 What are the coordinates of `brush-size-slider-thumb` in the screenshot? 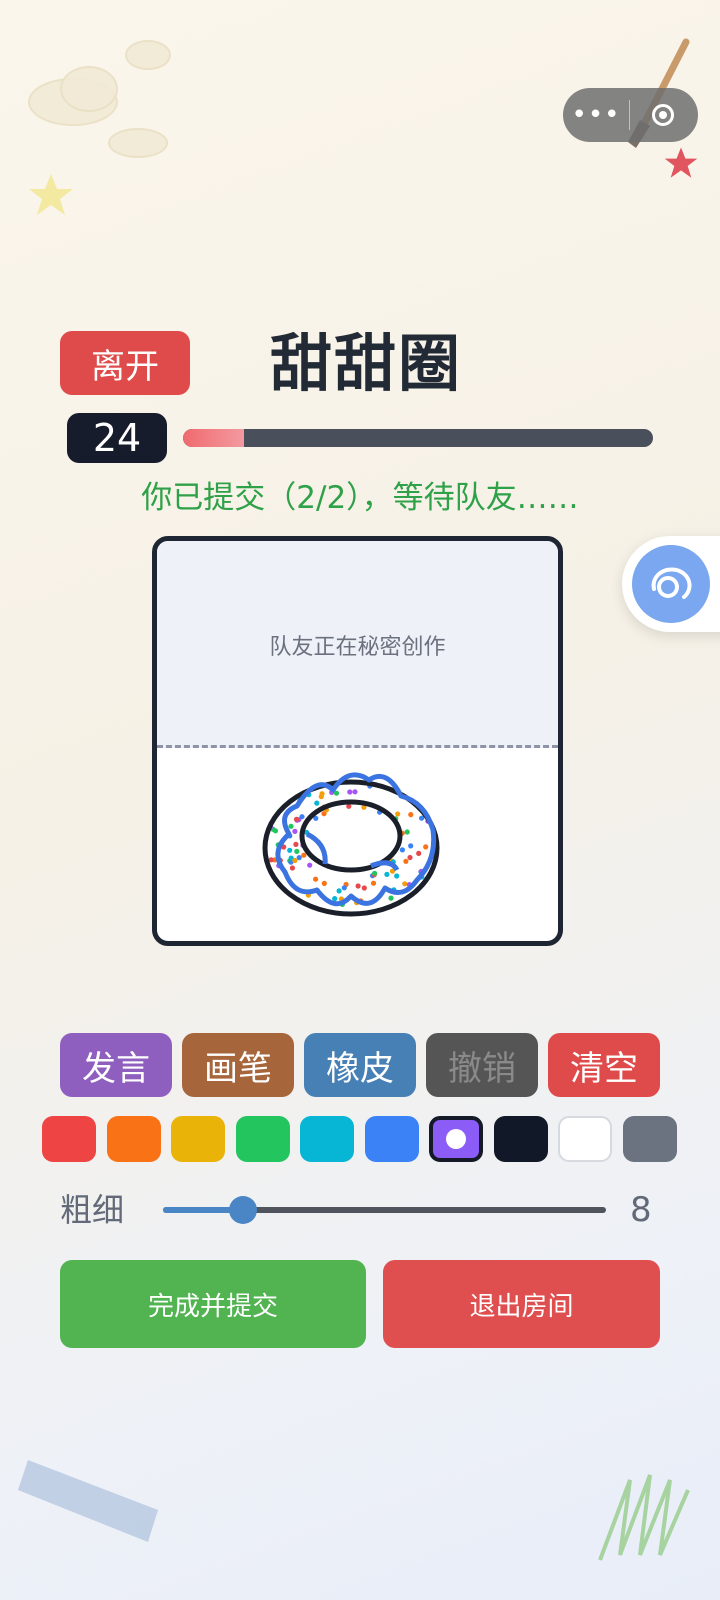 It's located at (242, 1210).